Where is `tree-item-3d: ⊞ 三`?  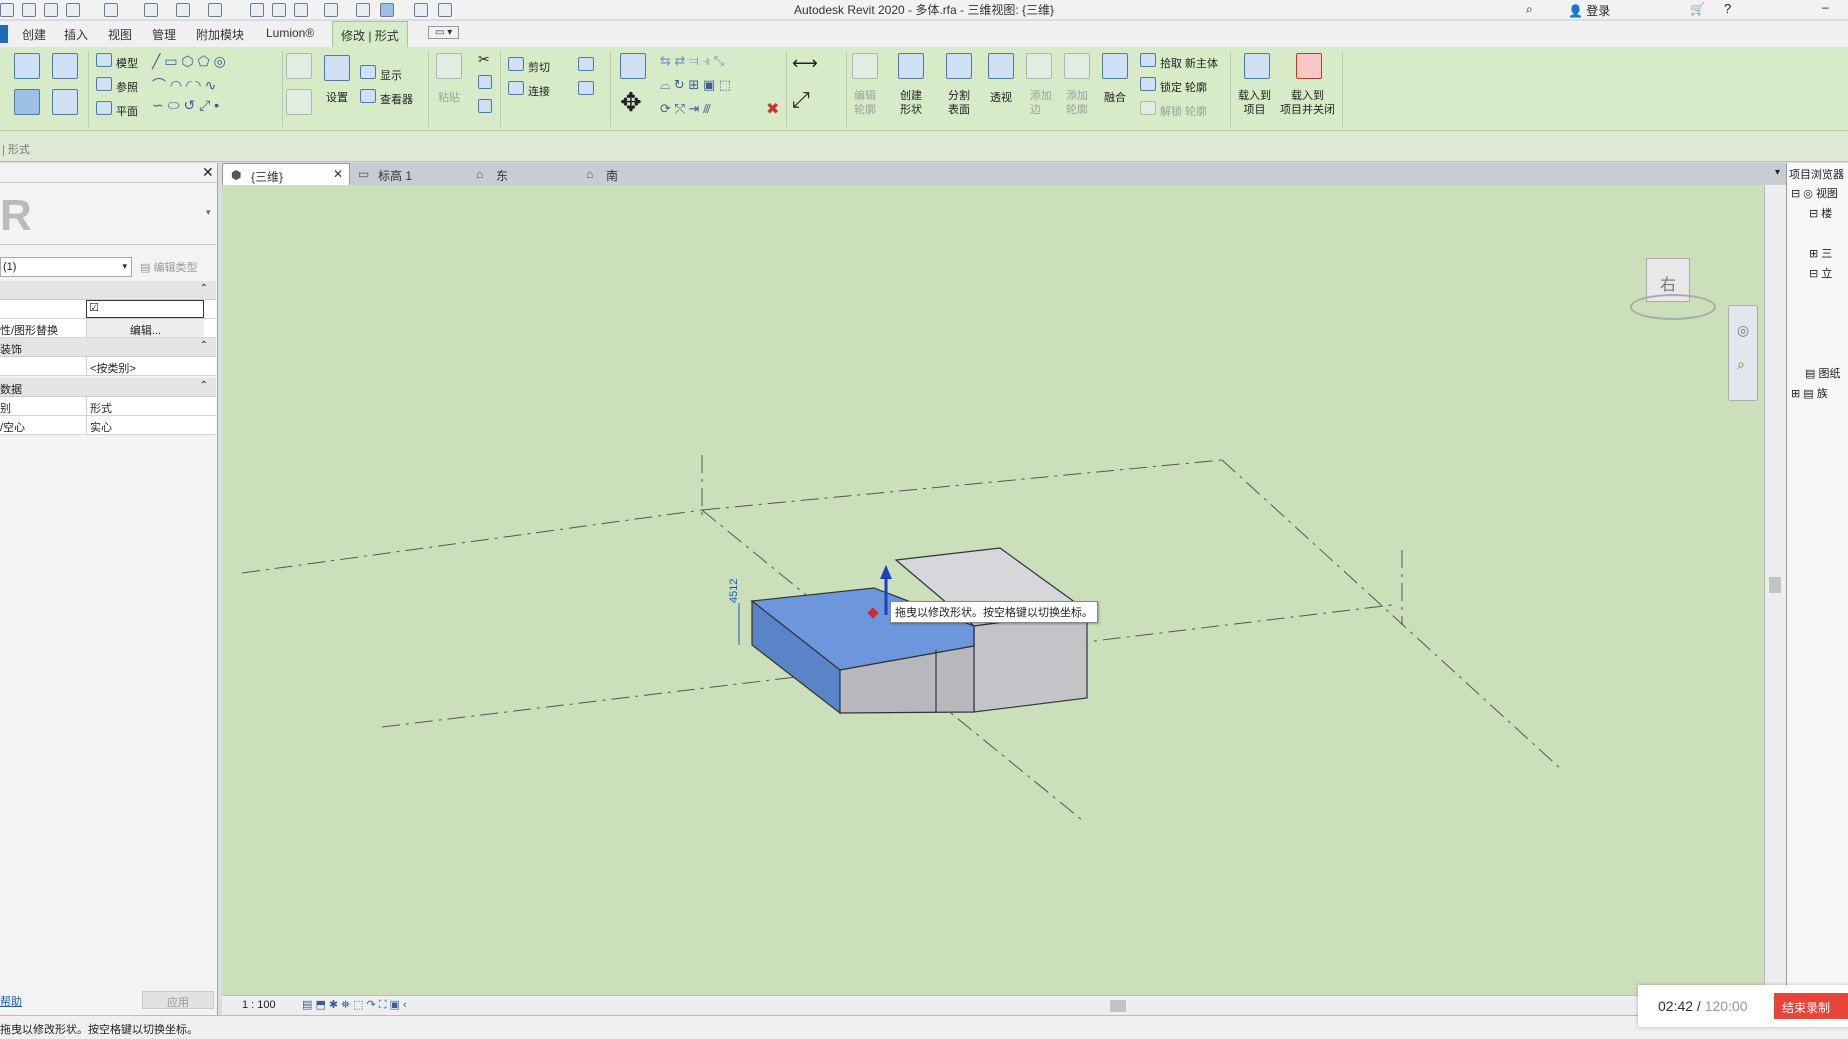 tree-item-3d: ⊞ 三 is located at coordinates (1820, 253).